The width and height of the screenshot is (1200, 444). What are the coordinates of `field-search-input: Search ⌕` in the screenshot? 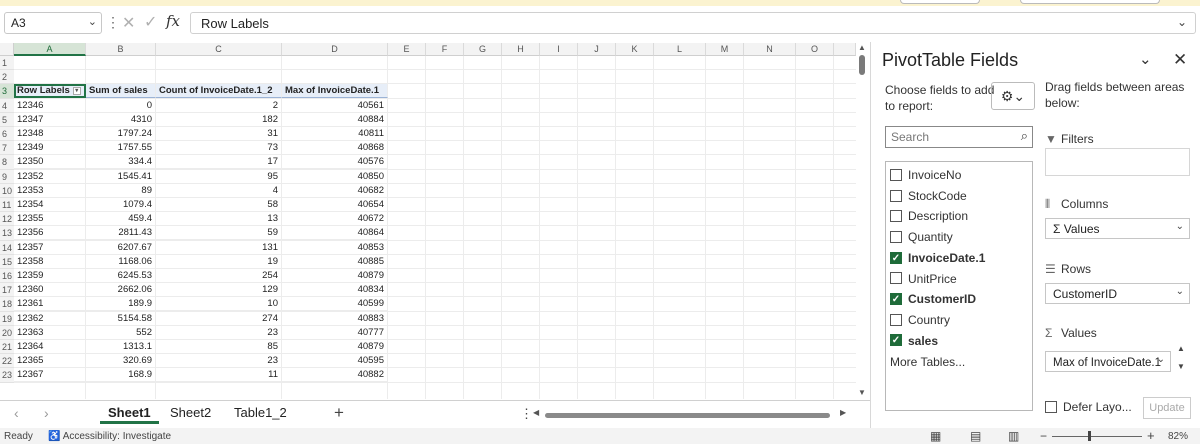 It's located at (959, 137).